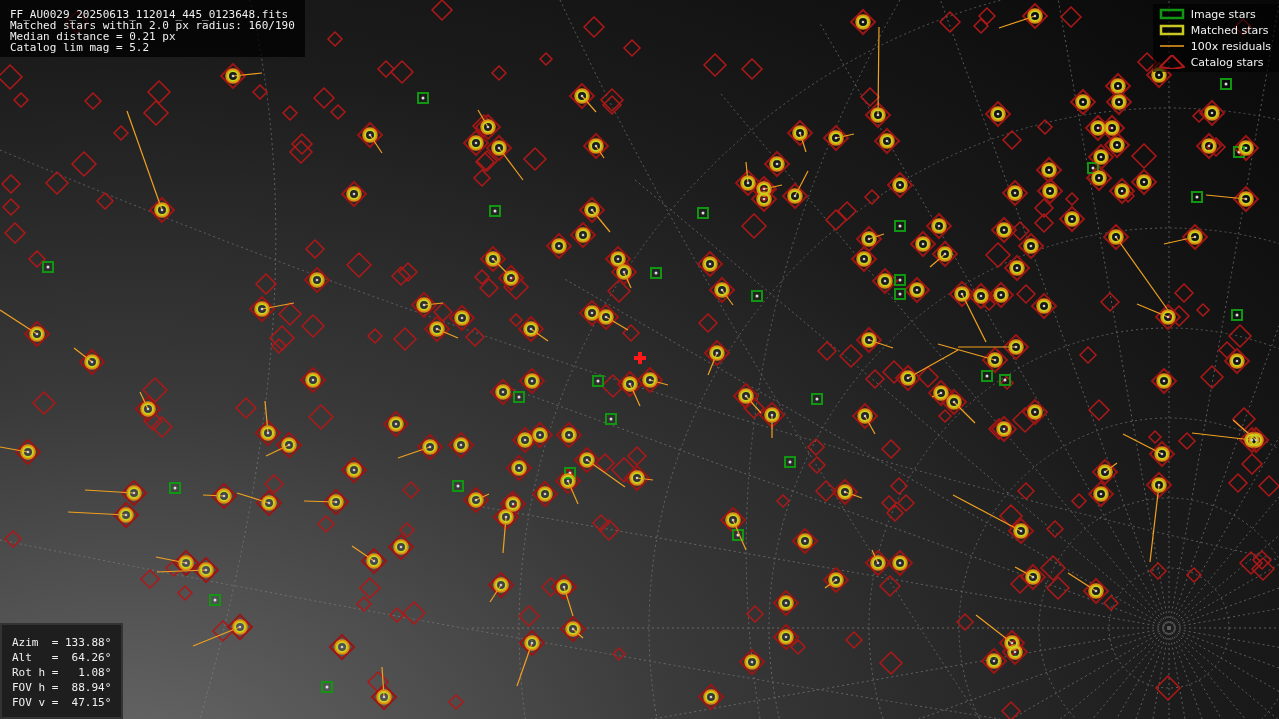 Image resolution: width=1279 pixels, height=719 pixels. What do you see at coordinates (62, 672) in the screenshot?
I see `pointing-value: Rot h = 1.08°` at bounding box center [62, 672].